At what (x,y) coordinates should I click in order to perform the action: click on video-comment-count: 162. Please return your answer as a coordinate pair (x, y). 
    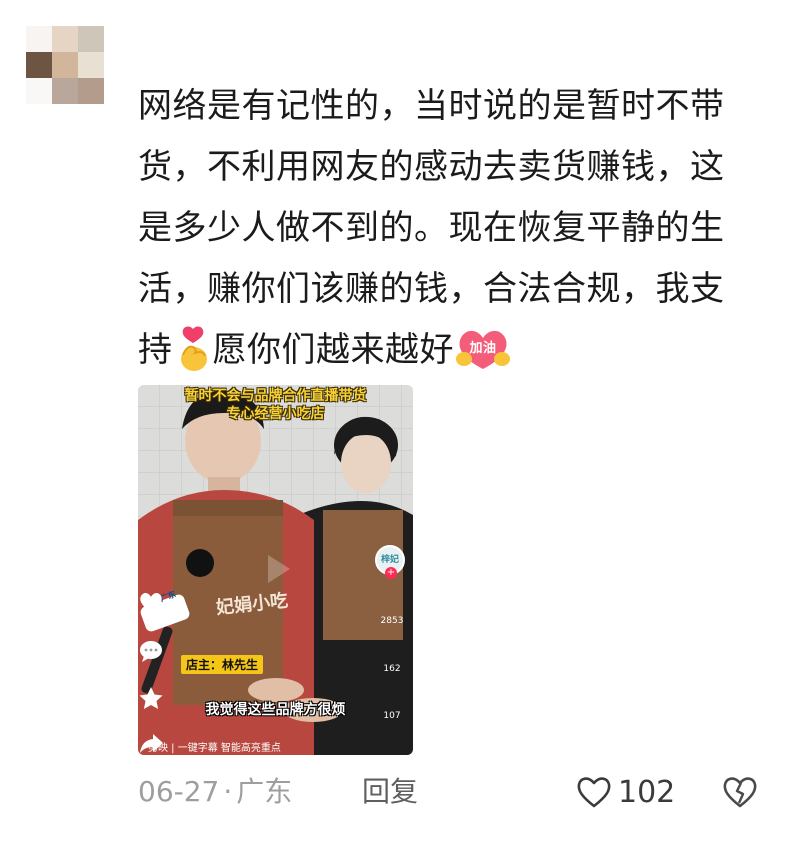
    Looking at the image, I should click on (392, 669).